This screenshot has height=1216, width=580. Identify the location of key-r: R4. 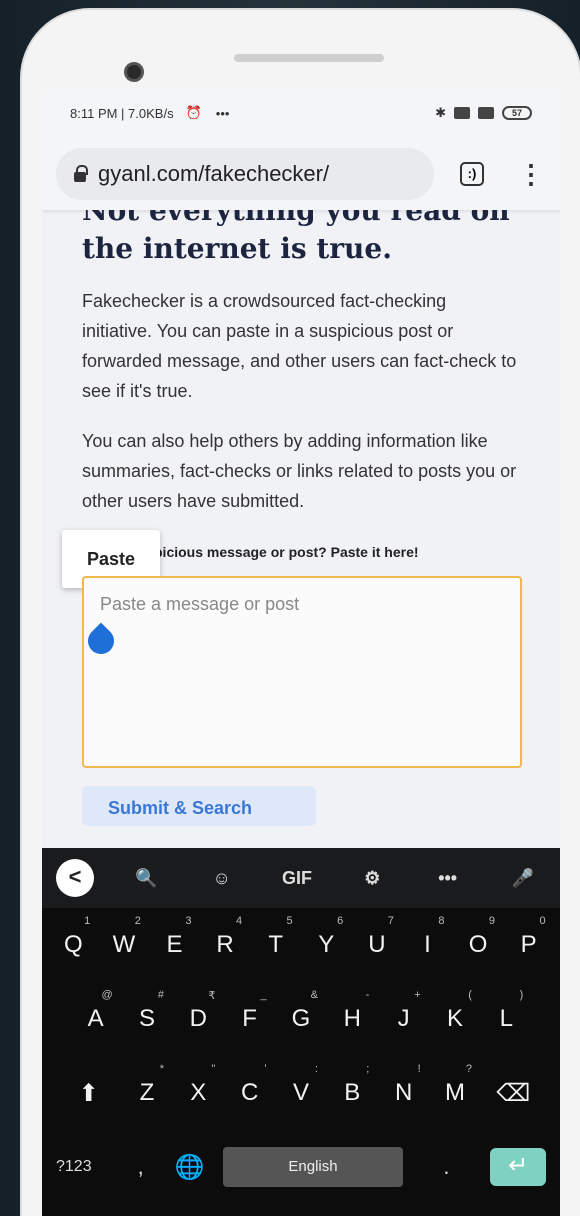
(225, 937).